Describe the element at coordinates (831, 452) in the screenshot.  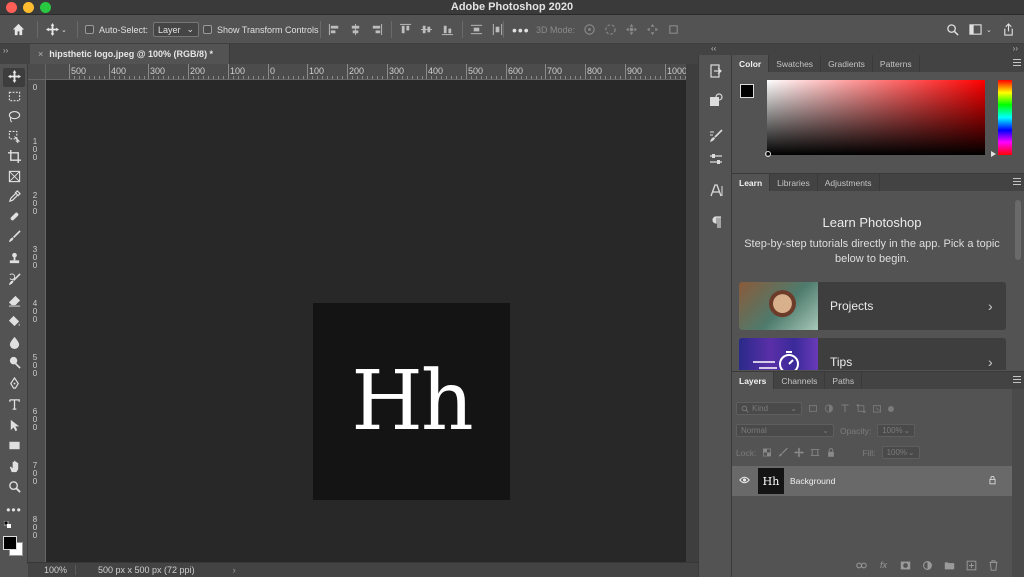
I see `lock-all-icon` at that location.